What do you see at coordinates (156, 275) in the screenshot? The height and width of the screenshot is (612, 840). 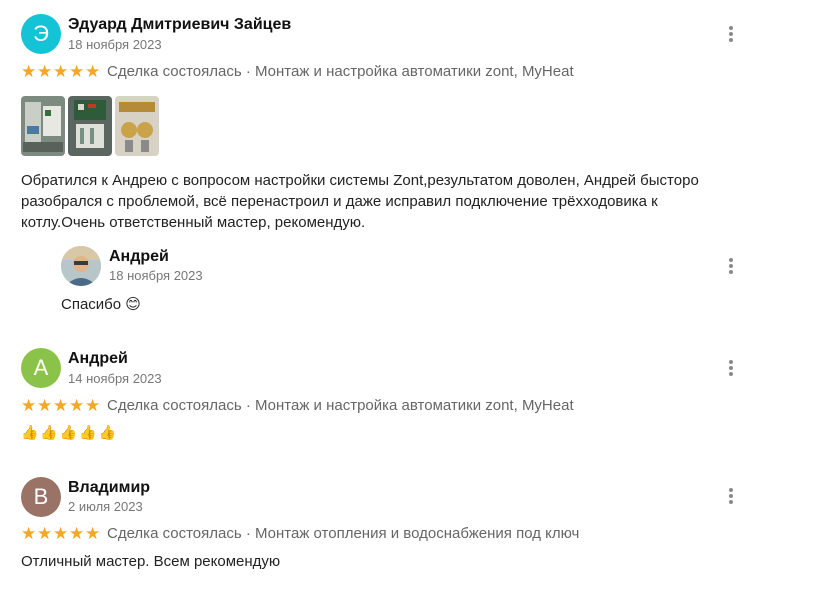 I see `reply-date: 18 ноября 2023` at bounding box center [156, 275].